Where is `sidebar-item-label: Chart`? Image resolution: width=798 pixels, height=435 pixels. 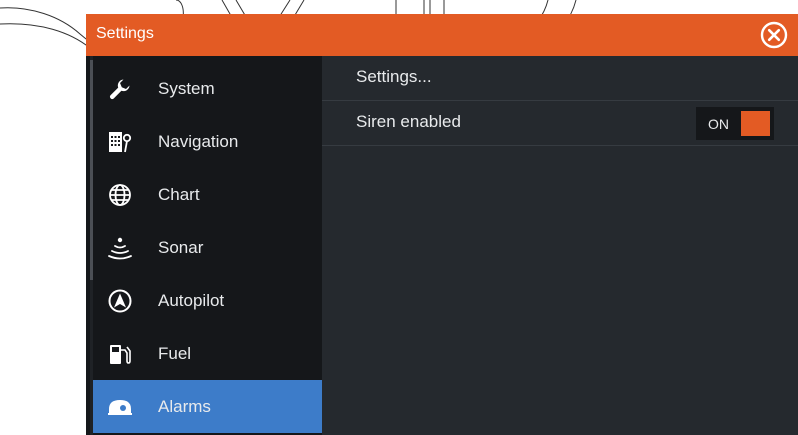 sidebar-item-label: Chart is located at coordinates (179, 194).